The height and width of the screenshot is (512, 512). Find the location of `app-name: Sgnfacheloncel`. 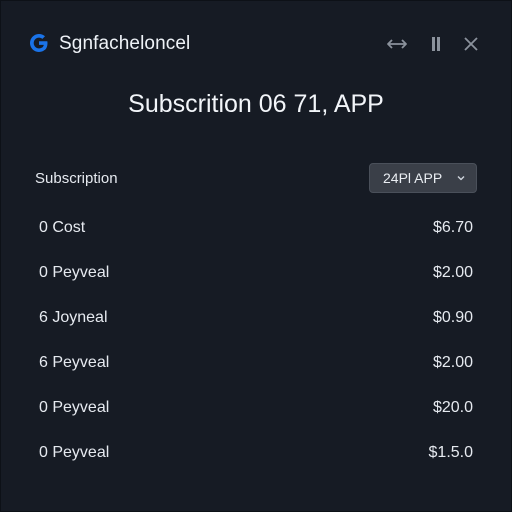

app-name: Sgnfacheloncel is located at coordinates (125, 43).